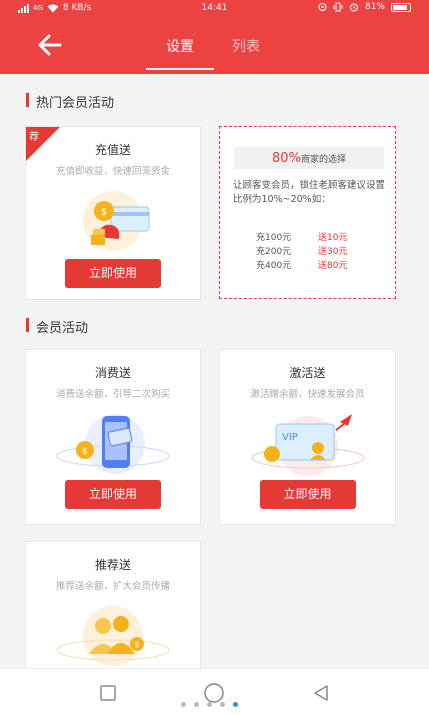 Image resolution: width=429 pixels, height=715 pixels. What do you see at coordinates (321, 693) in the screenshot?
I see `back-nav-icon` at bounding box center [321, 693].